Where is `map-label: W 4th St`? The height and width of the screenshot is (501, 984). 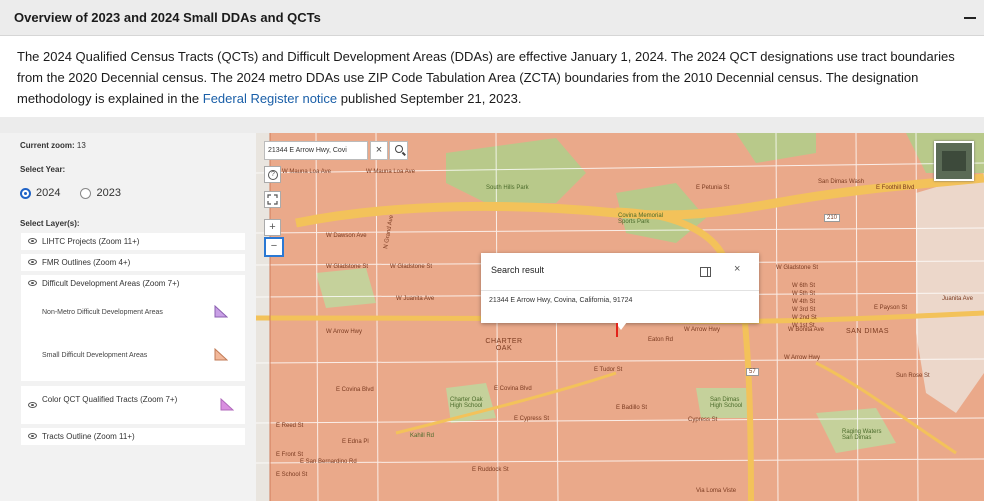
map-label: W 4th St is located at coordinates (804, 302).